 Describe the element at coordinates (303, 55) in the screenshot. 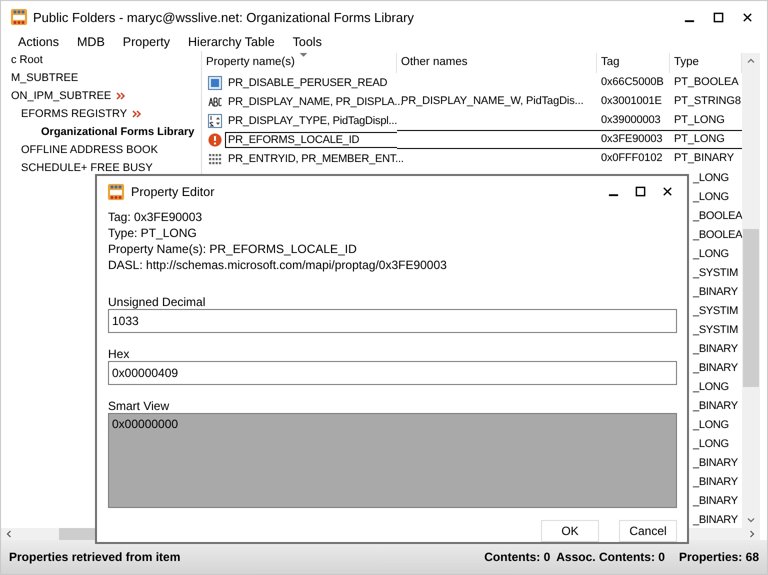

I see `sort-arrow-icon` at that location.